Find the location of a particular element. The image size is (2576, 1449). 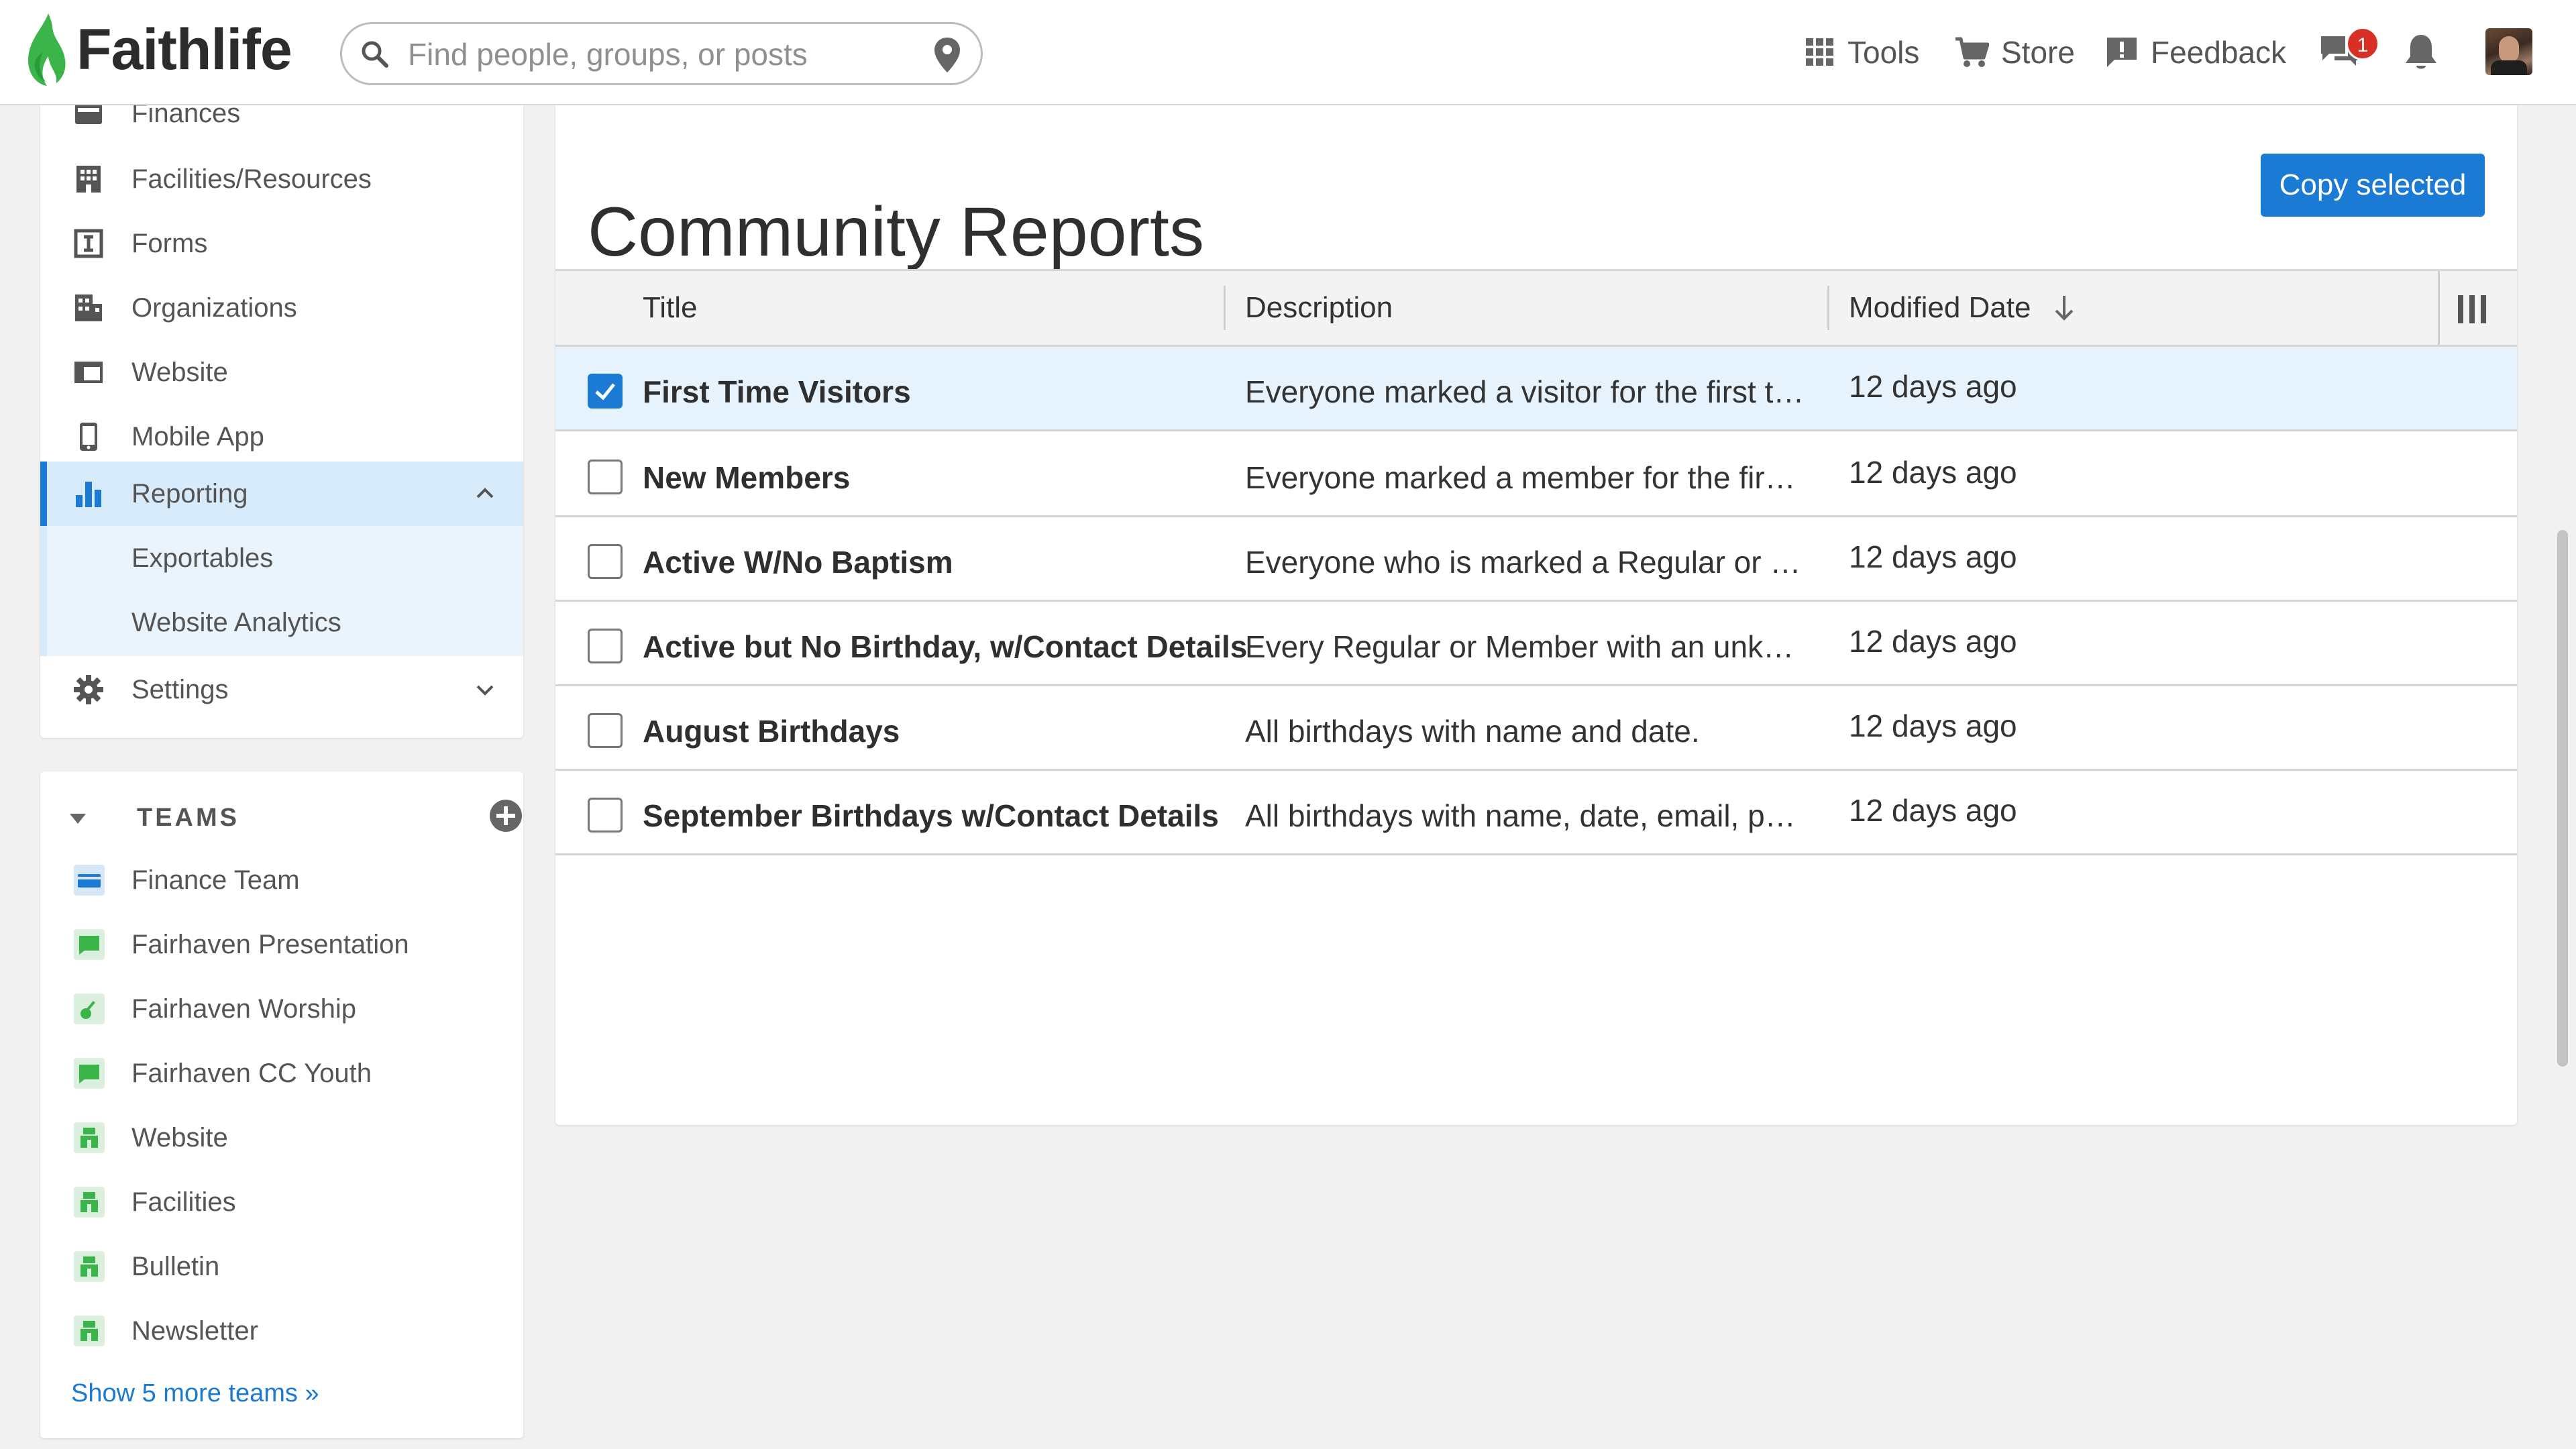

sidebar-item-facilities: Facilities/Resources is located at coordinates (281, 179).